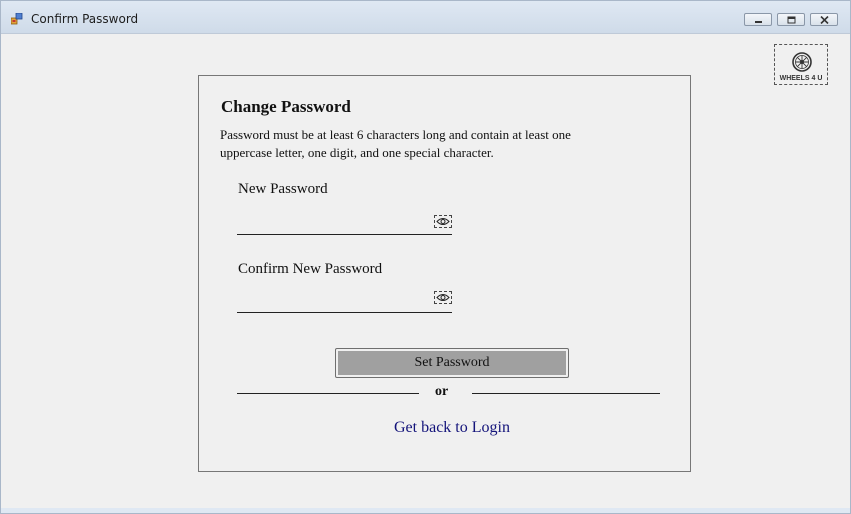 Image resolution: width=851 pixels, height=514 pixels. I want to click on new-password-input, so click(334, 222).